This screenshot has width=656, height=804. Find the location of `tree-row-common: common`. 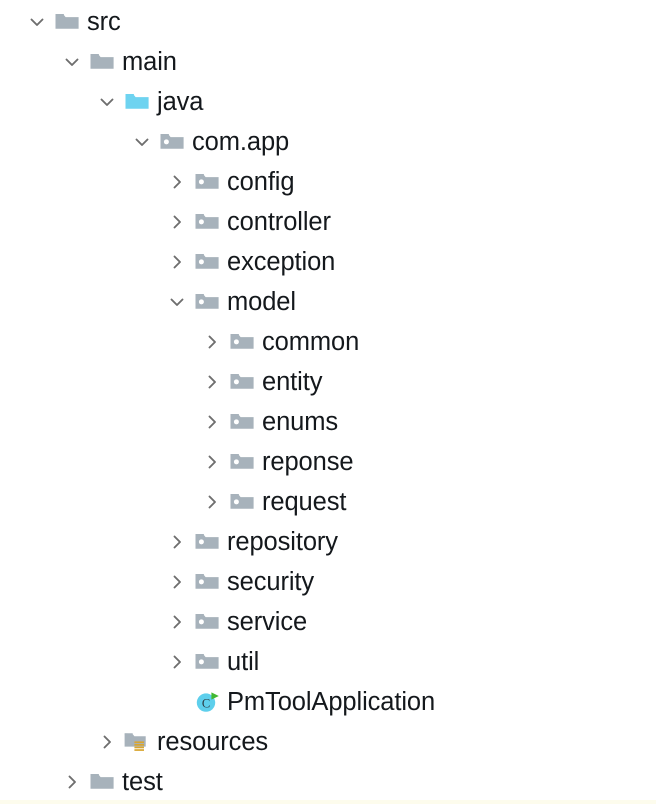

tree-row-common: common is located at coordinates (328, 342).